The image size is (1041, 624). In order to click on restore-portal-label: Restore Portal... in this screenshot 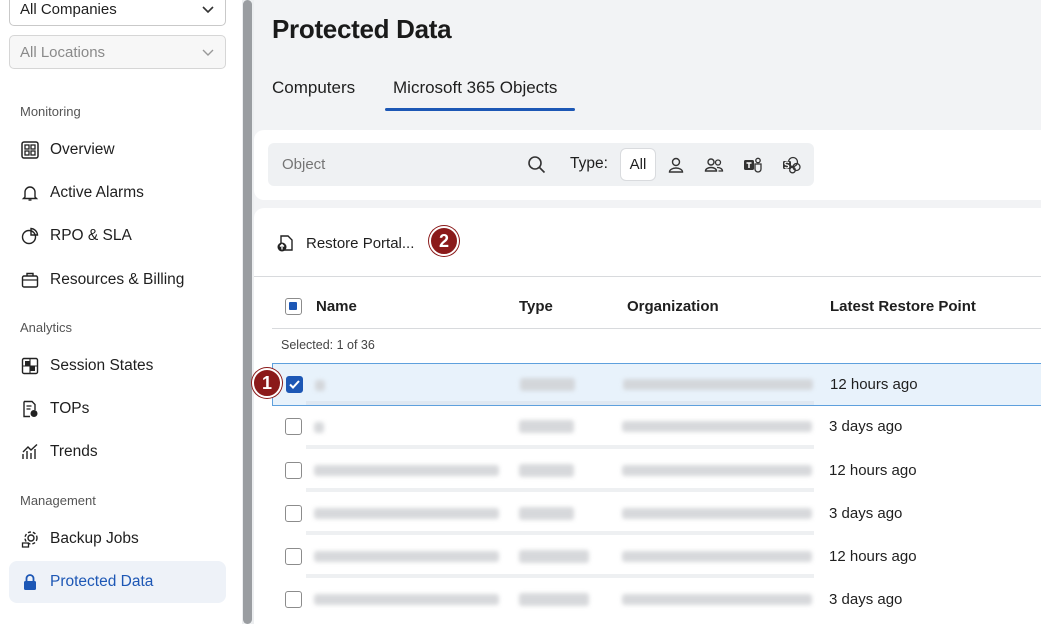, I will do `click(360, 243)`.